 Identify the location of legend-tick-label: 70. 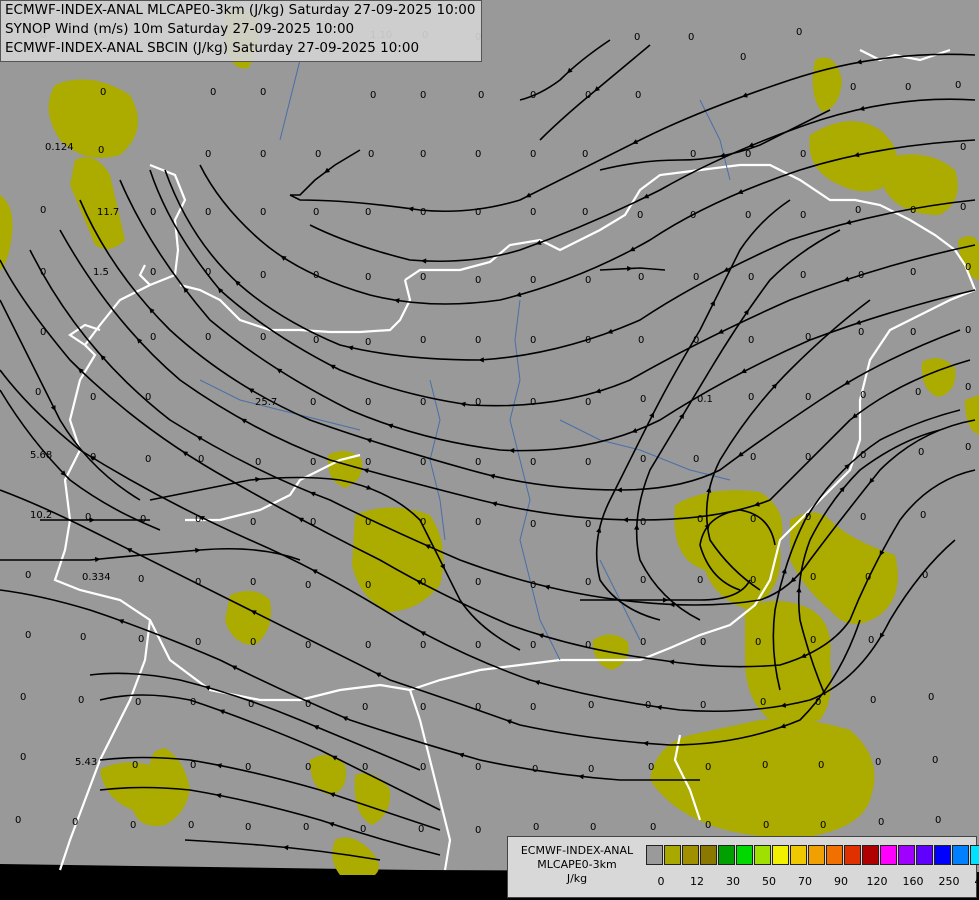
(805, 881).